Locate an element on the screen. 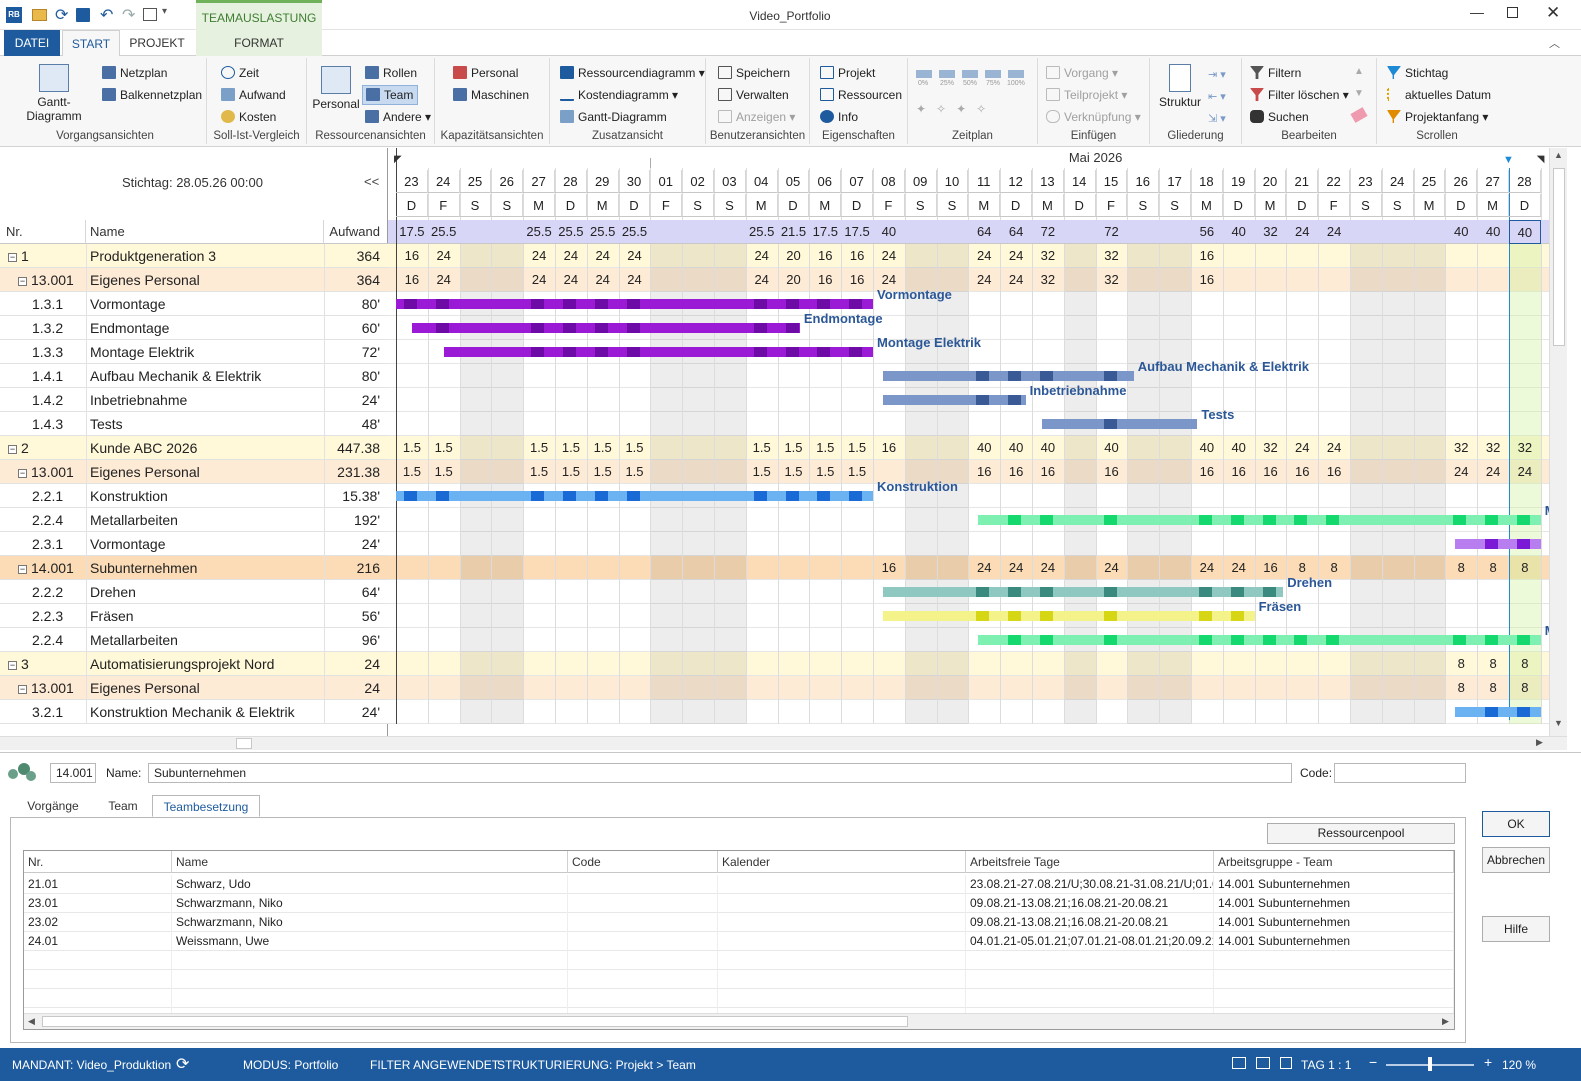 This screenshot has width=1581, height=1081. table-scroll-thumb is located at coordinates (244, 743).